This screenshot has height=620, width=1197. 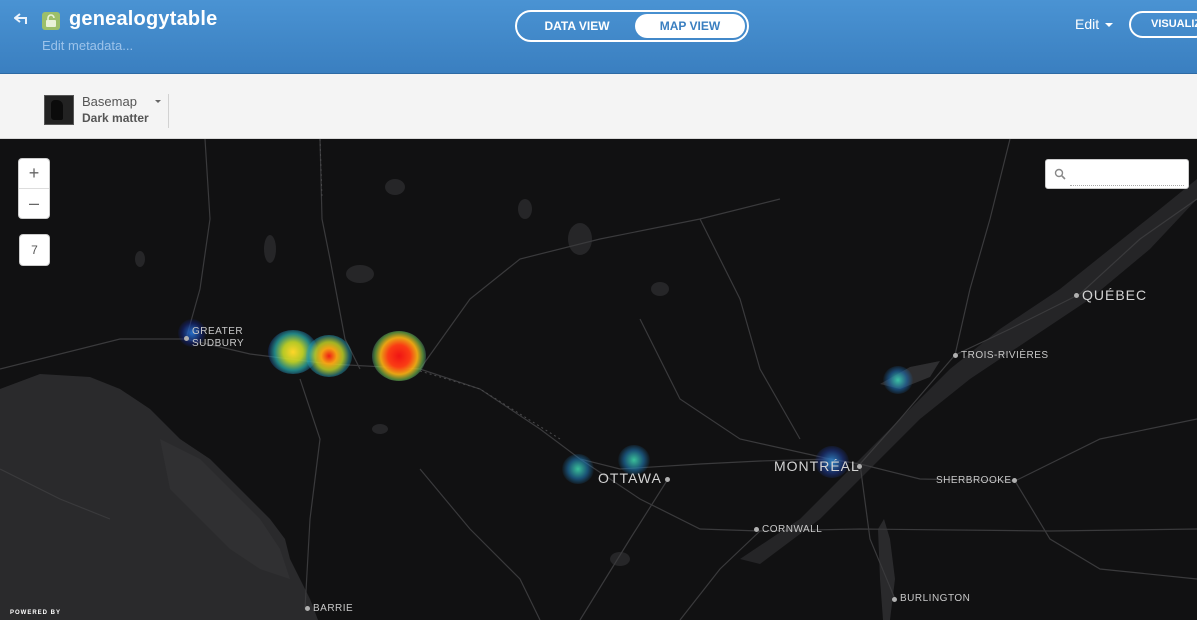 I want to click on zoom-out-button: –, so click(x=34, y=203).